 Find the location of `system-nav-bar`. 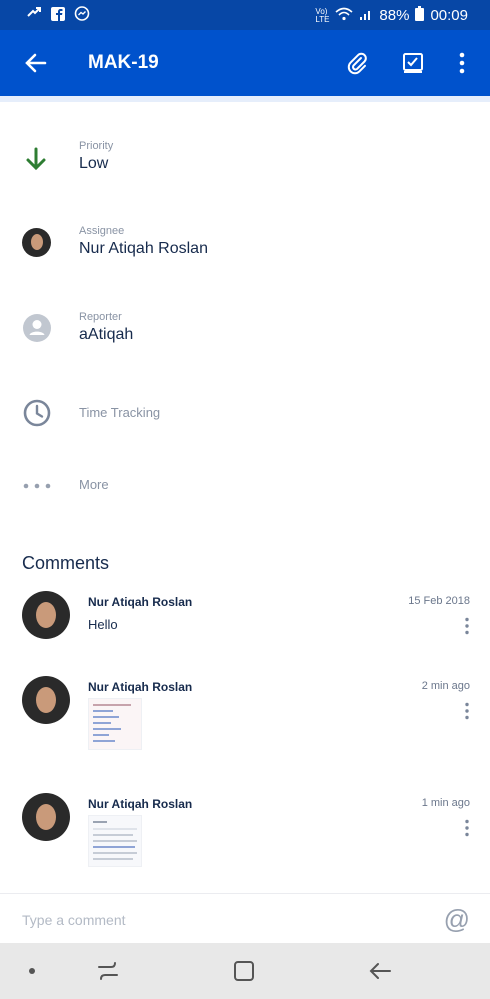

system-nav-bar is located at coordinates (245, 971).